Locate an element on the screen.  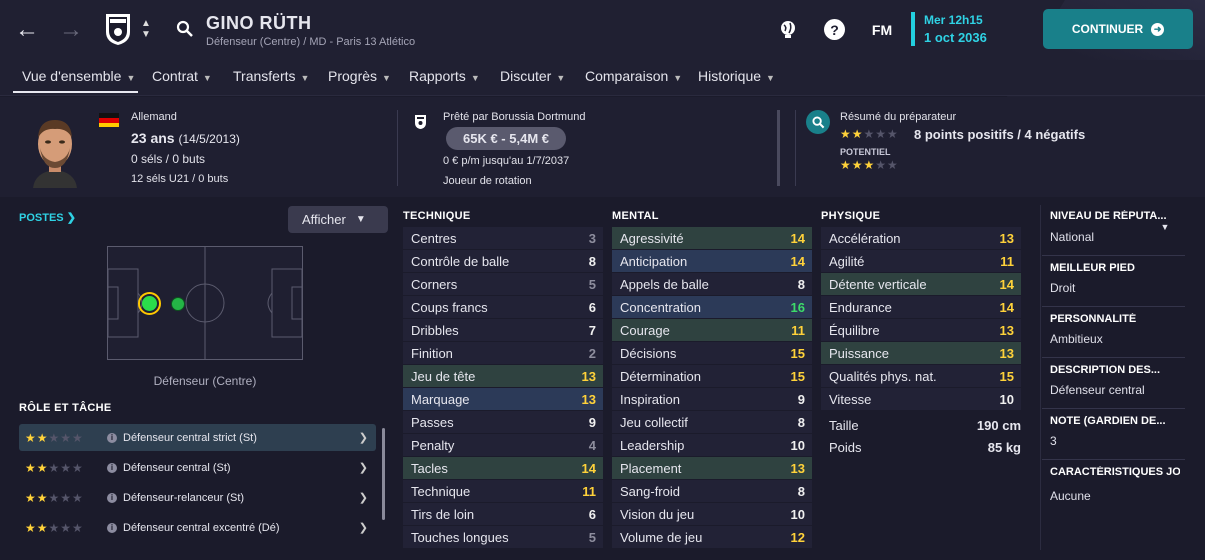
club-crest-icon is located at coordinates (118, 29).